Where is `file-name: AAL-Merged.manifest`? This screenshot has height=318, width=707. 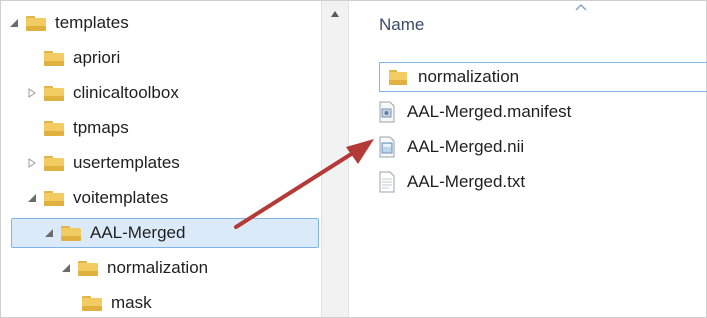 file-name: AAL-Merged.manifest is located at coordinates (489, 111).